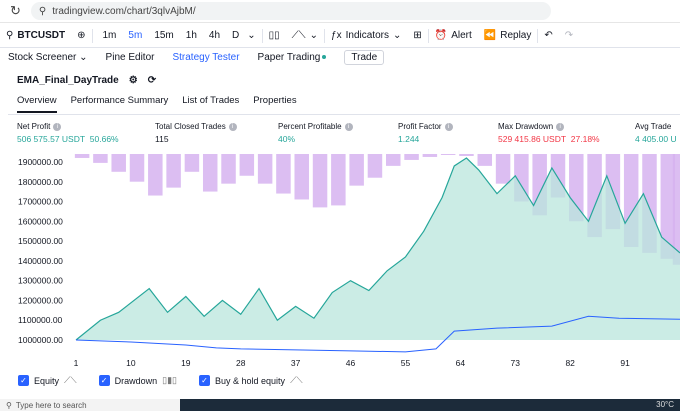  Describe the element at coordinates (177, 35) in the screenshot. I see `interval-group: 1m 5m 15m 1h 4h D ⌄` at that location.